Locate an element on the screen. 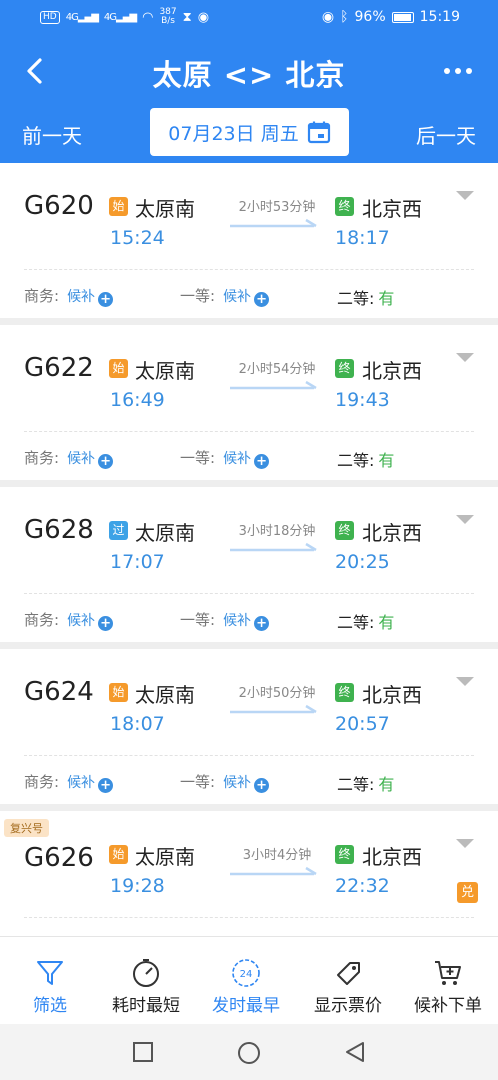  tab-earliest-departure: 24 发时最早 is located at coordinates (246, 981).